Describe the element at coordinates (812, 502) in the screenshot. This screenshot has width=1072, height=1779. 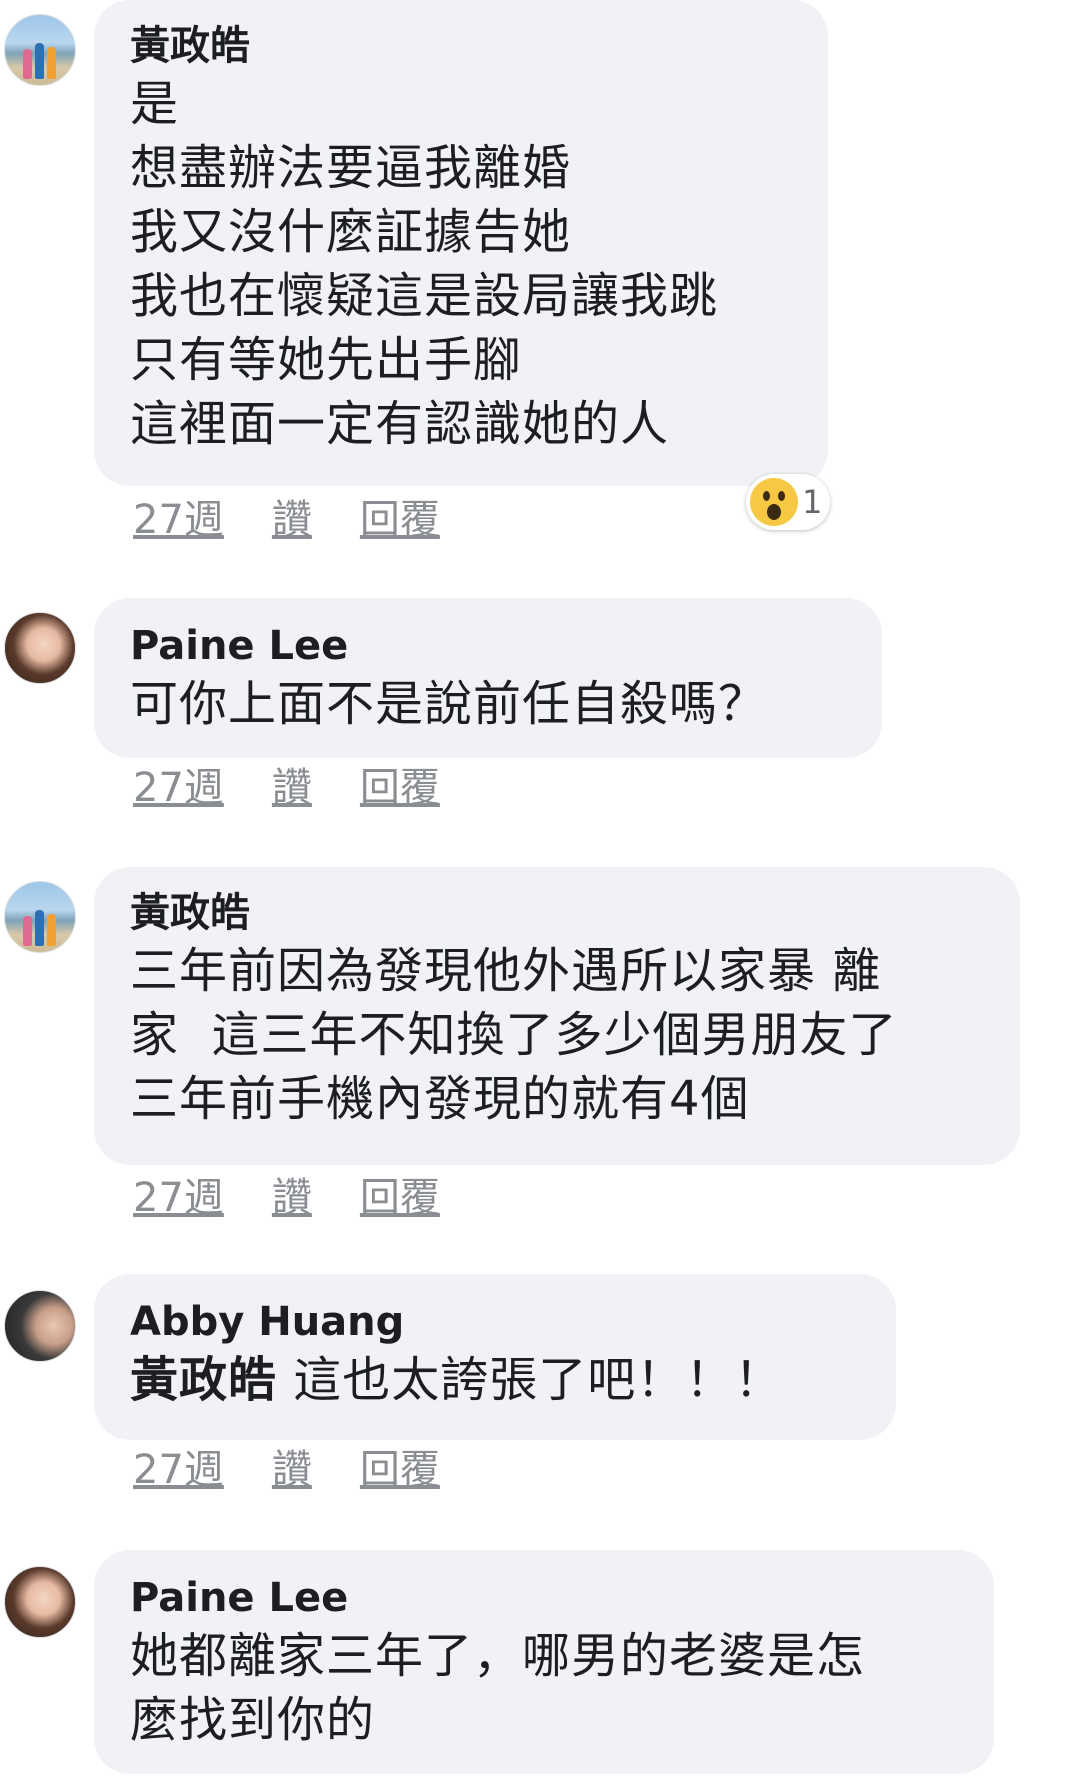
I see `reaction-count: 1` at that location.